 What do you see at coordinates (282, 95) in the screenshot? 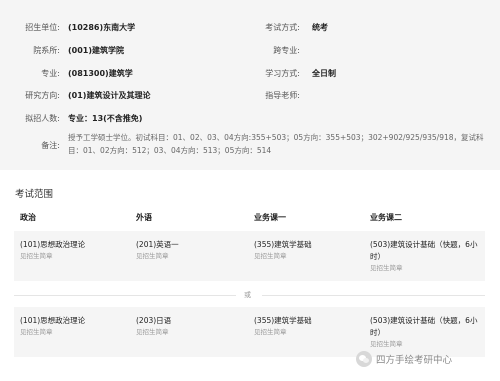
I see `advisor-label: 指导老师:` at bounding box center [282, 95].